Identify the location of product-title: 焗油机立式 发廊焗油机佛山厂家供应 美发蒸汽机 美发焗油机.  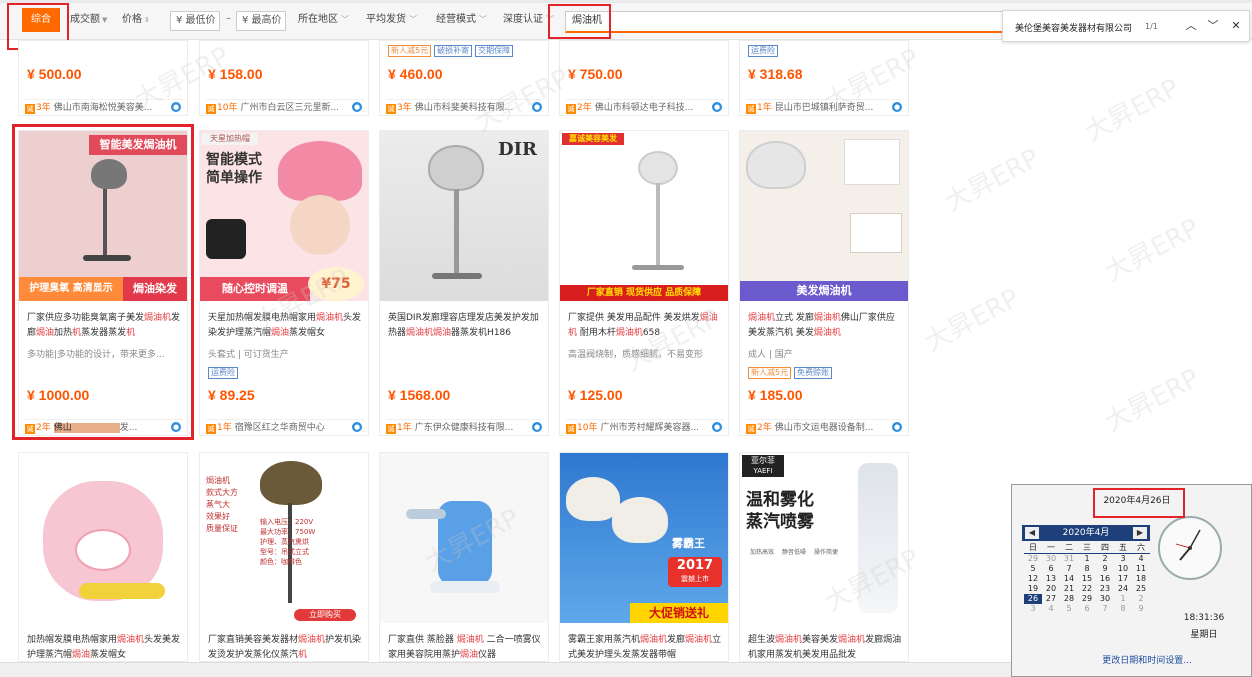
(825, 326).